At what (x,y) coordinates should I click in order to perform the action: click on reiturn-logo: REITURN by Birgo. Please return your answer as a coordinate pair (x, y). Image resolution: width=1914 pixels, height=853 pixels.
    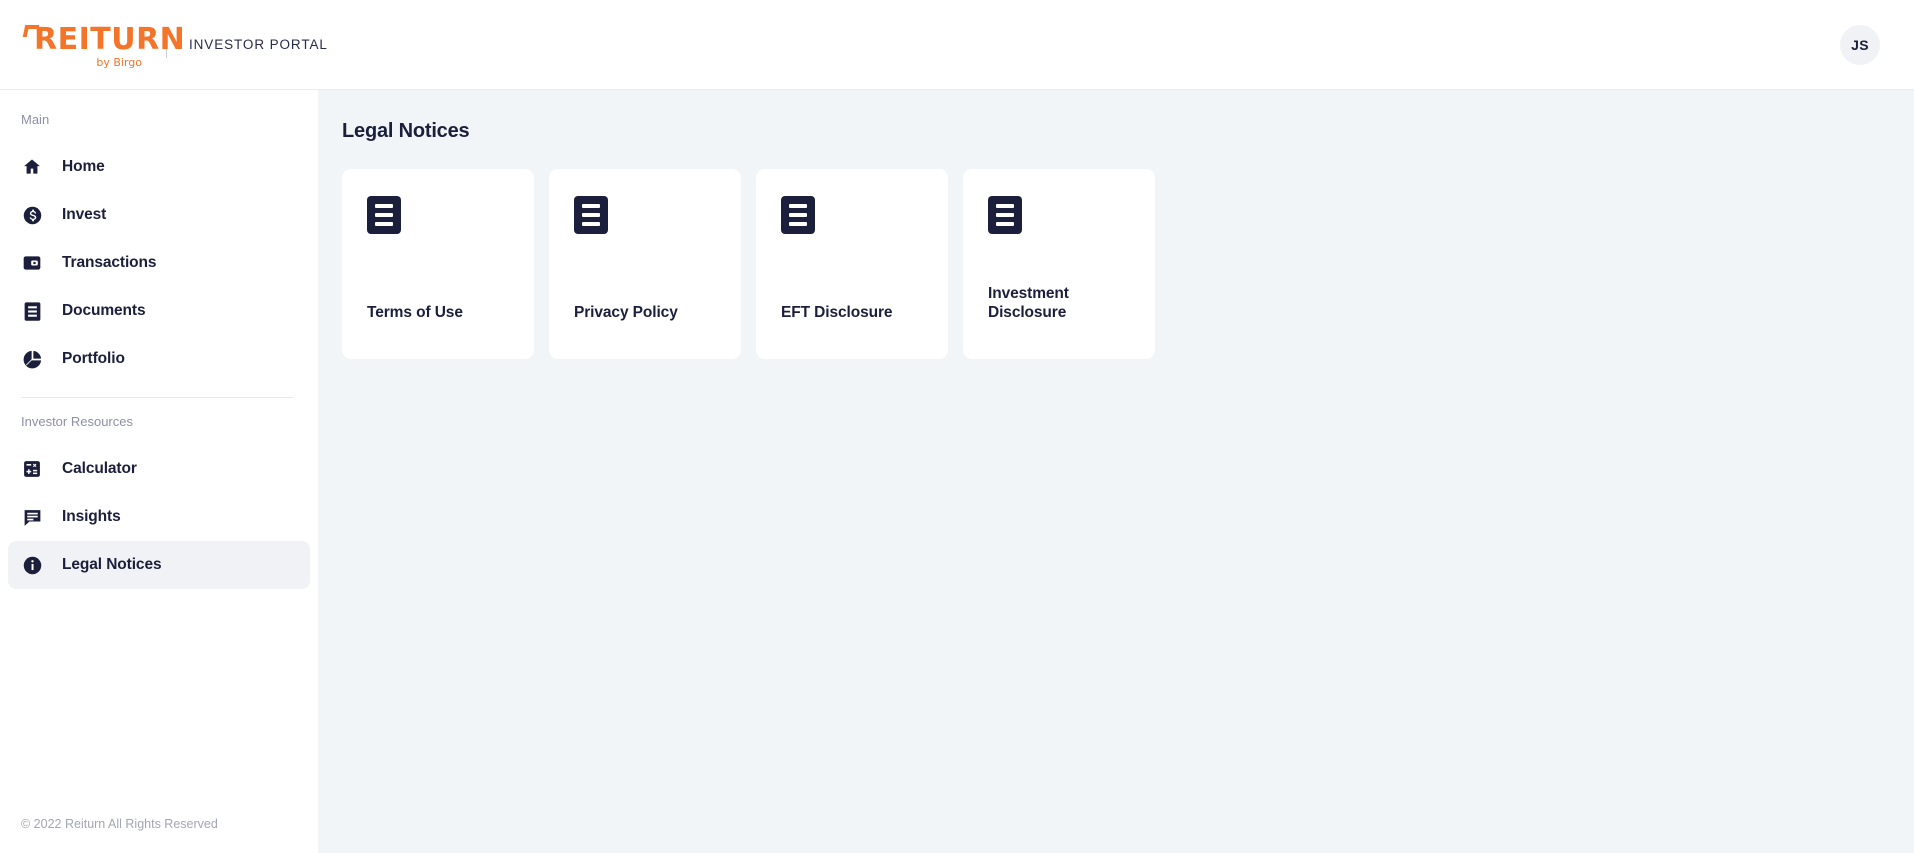
    Looking at the image, I should click on (103, 45).